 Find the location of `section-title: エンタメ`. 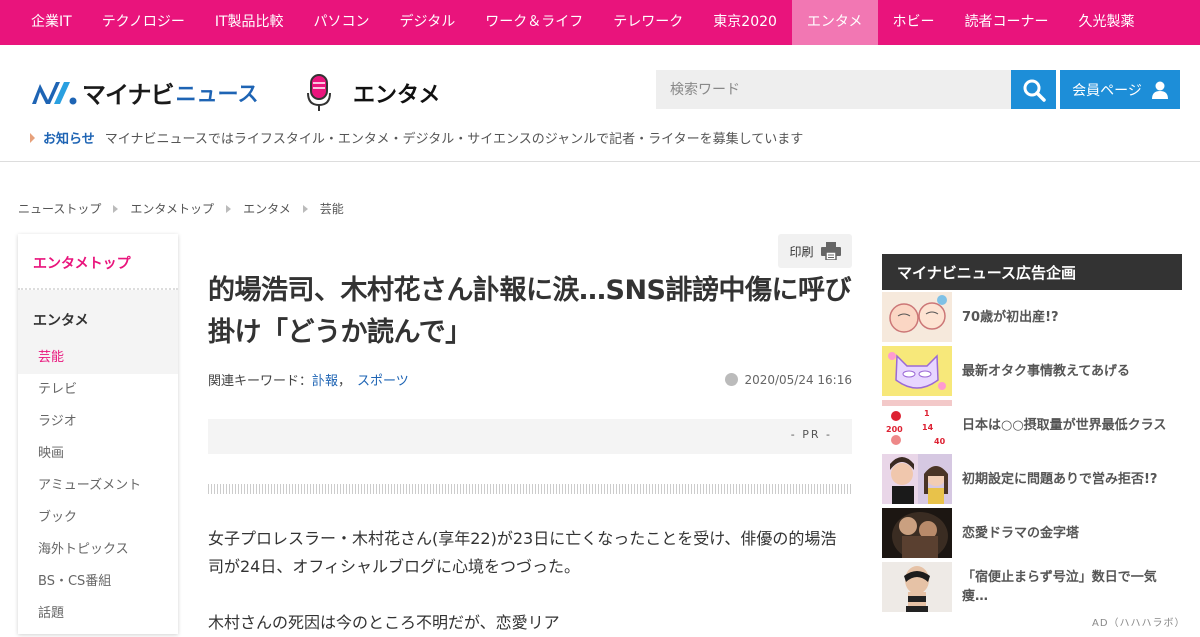

section-title: エンタメ is located at coordinates (397, 95).